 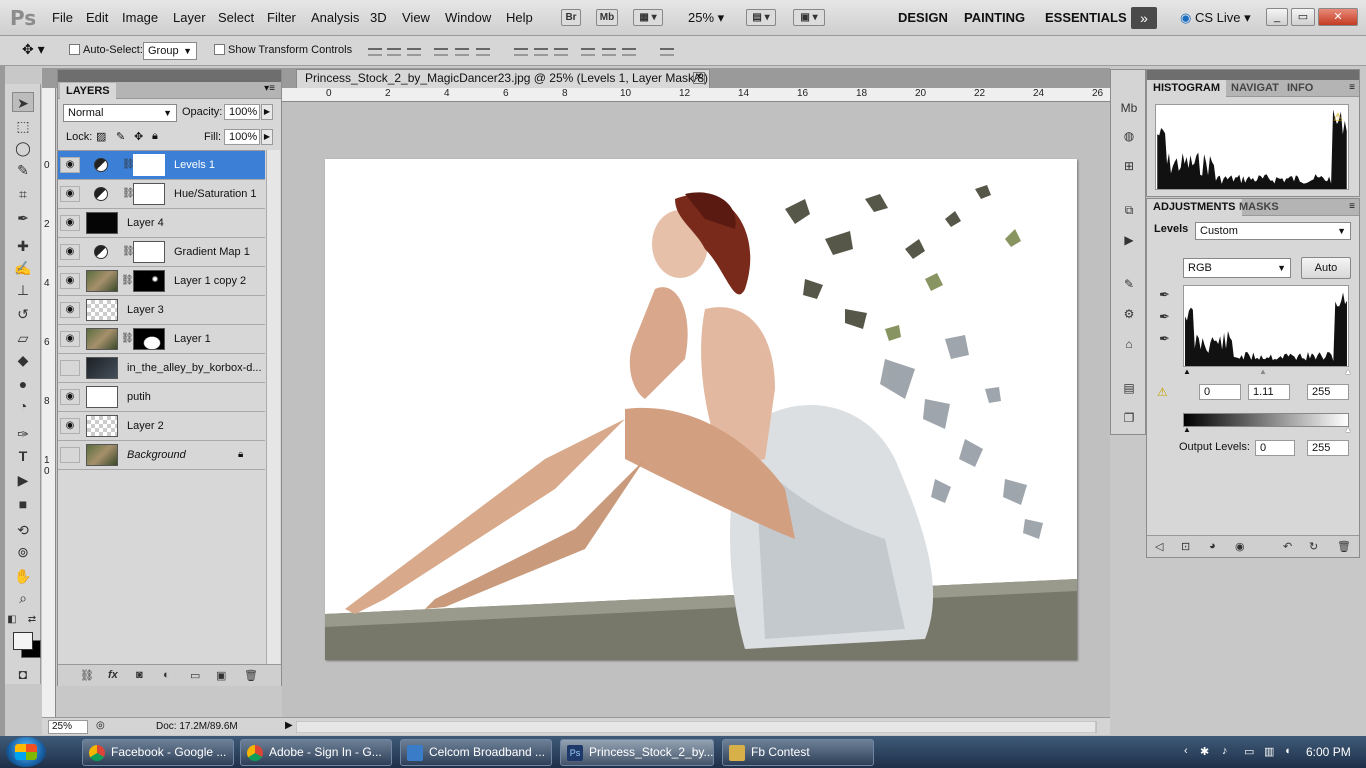 What do you see at coordinates (62, 17) in the screenshot?
I see `menu-file: File` at bounding box center [62, 17].